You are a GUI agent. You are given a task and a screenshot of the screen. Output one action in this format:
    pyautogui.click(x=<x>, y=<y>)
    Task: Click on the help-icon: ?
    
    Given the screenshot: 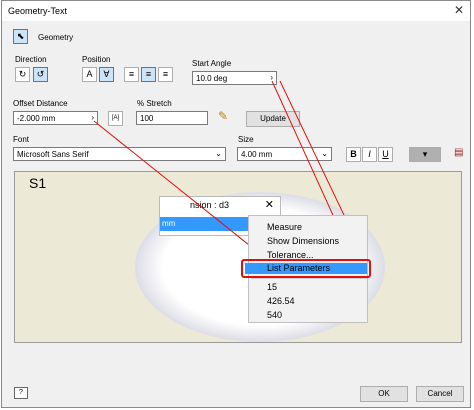 What is the action you would take?
    pyautogui.click(x=21, y=393)
    